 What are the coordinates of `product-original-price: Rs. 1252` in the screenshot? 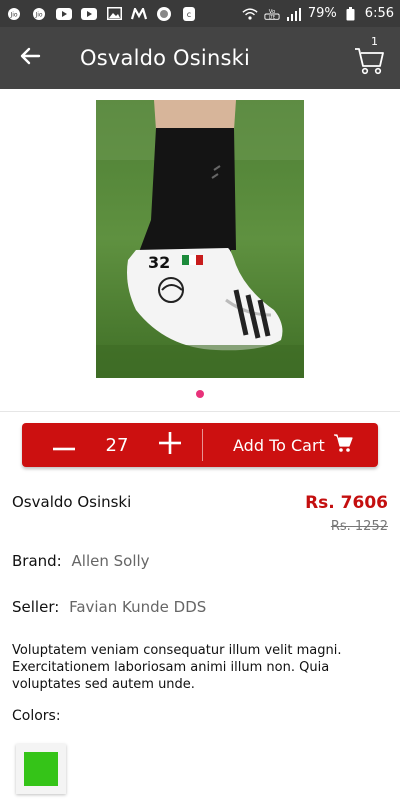 It's located at (359, 526).